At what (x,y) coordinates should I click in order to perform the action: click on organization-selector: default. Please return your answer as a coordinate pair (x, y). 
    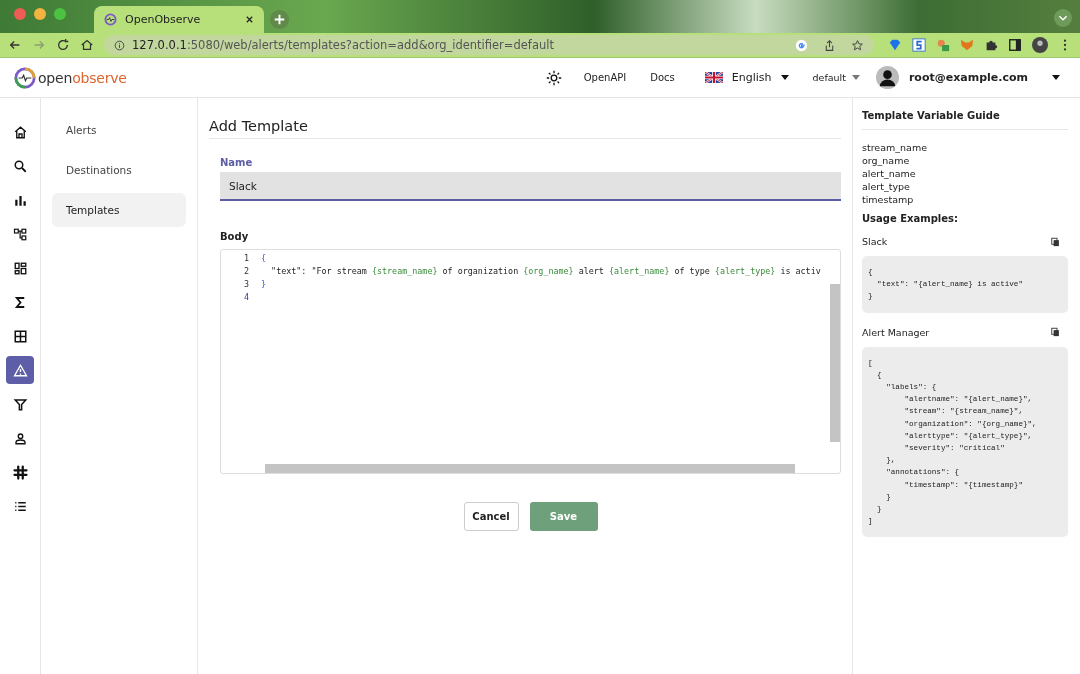
    Looking at the image, I should click on (836, 77).